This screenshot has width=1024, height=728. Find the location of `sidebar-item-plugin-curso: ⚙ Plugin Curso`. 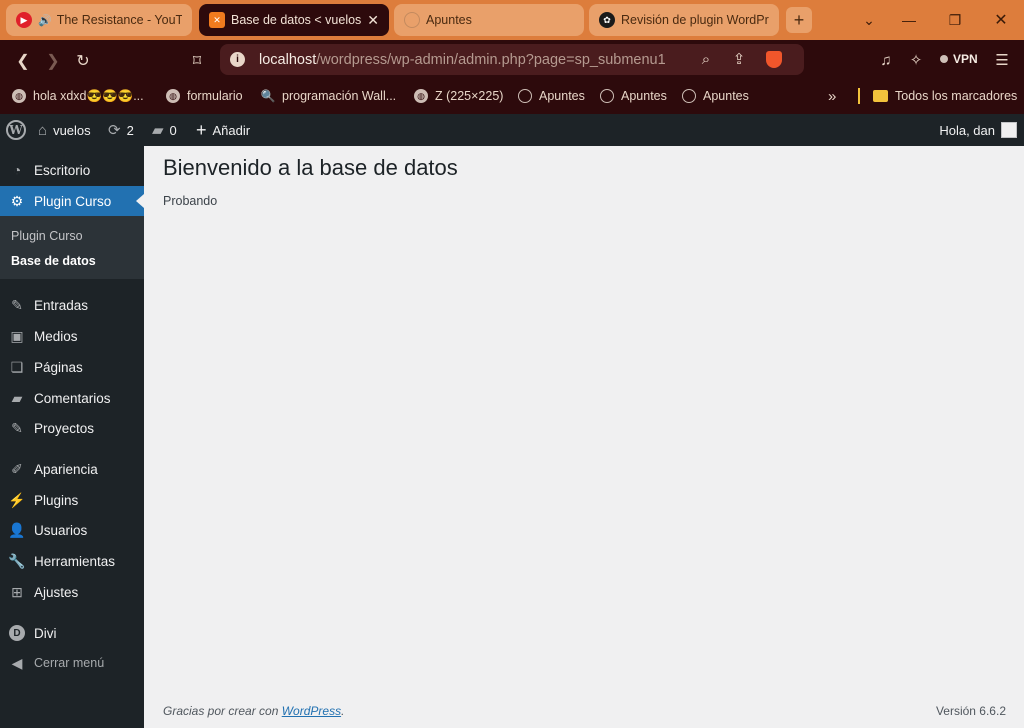

sidebar-item-plugin-curso: ⚙ Plugin Curso is located at coordinates (72, 201).